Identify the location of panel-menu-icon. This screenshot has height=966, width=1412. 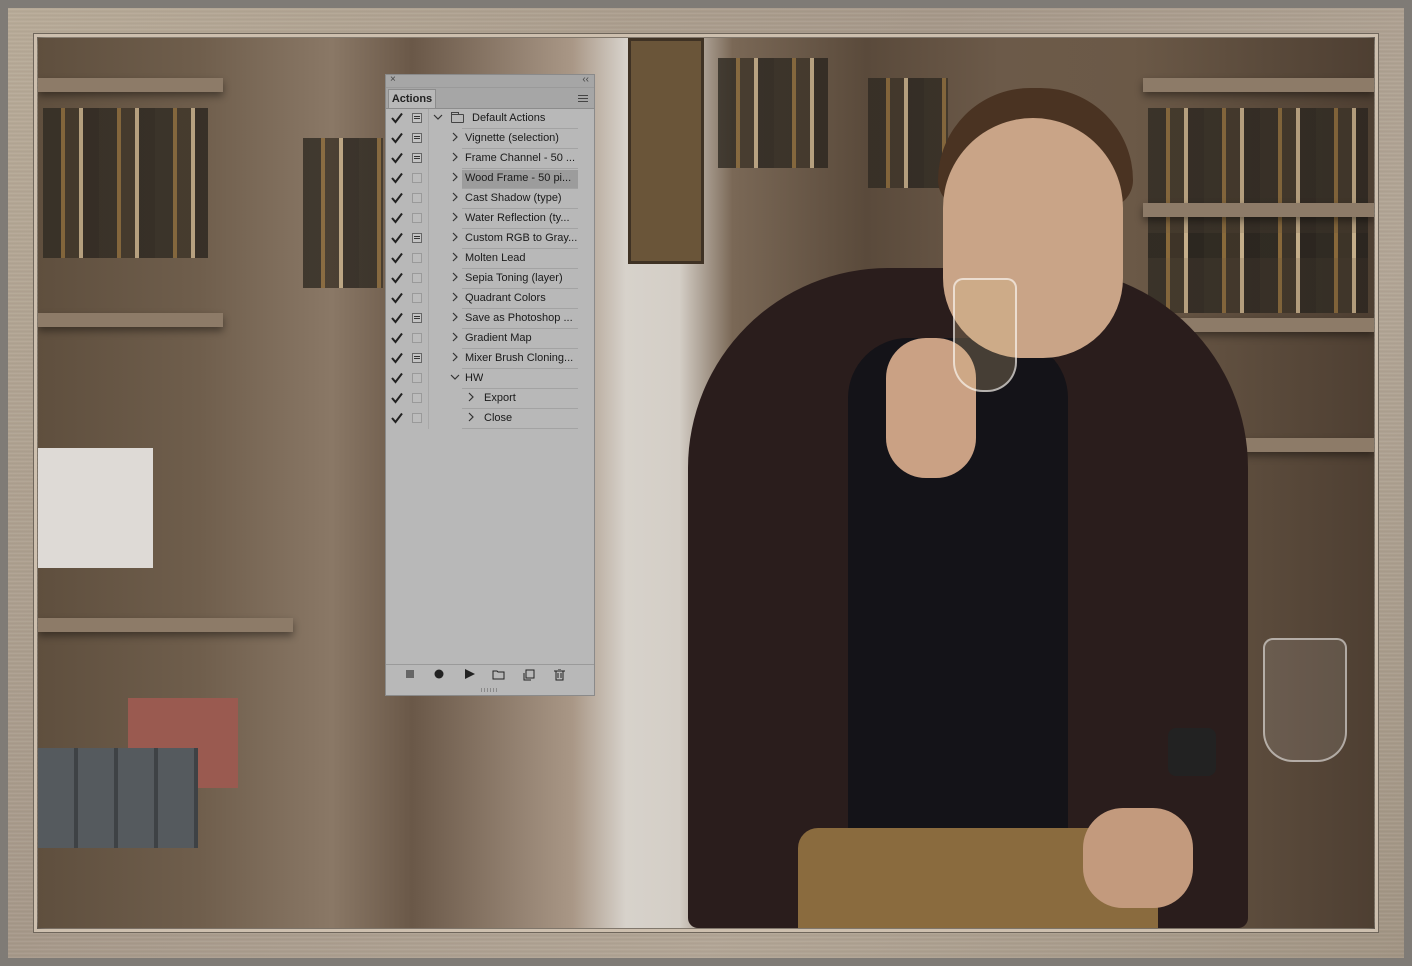
(583, 98).